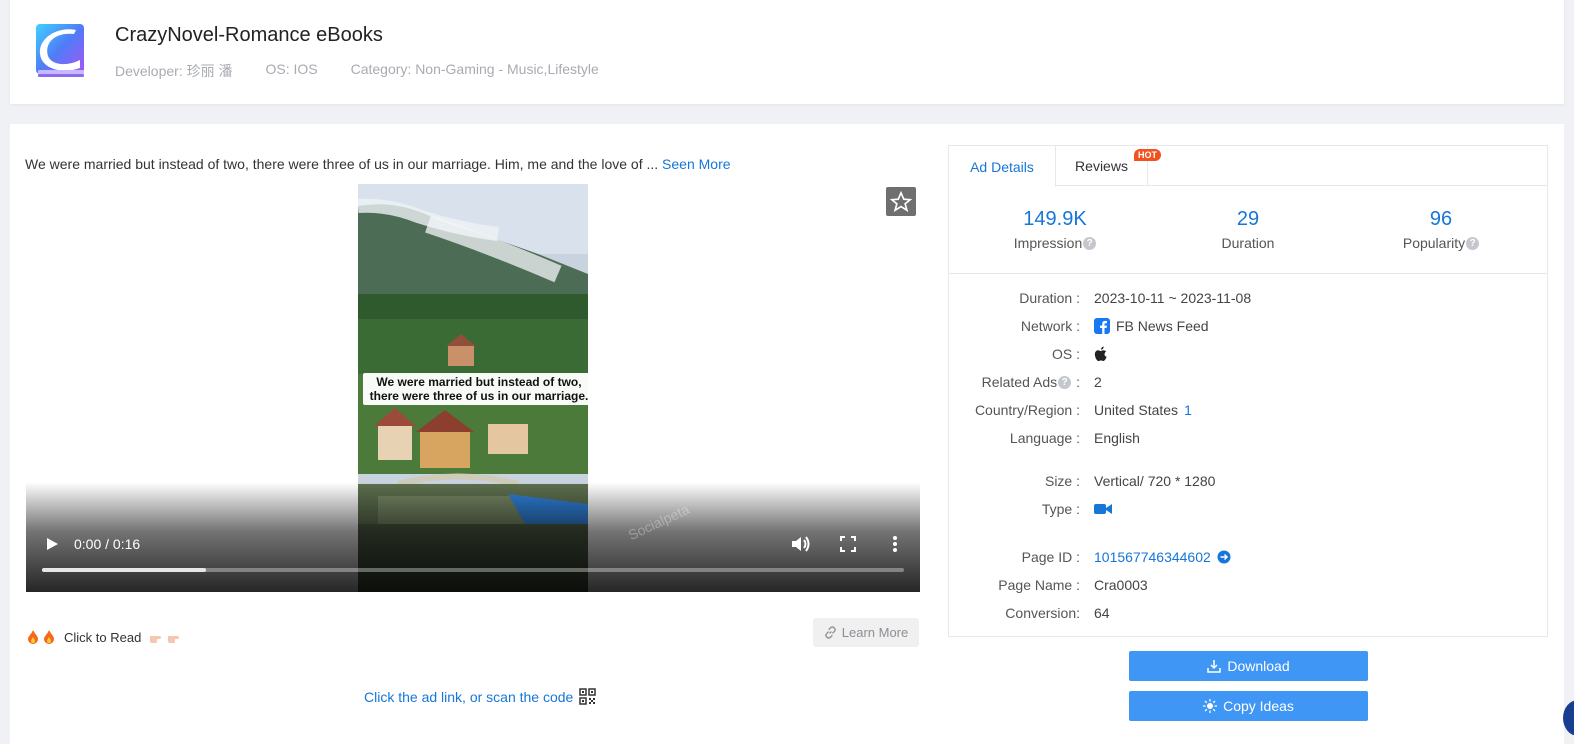  Describe the element at coordinates (1224, 557) in the screenshot. I see `arrow-right-circle-icon` at that location.